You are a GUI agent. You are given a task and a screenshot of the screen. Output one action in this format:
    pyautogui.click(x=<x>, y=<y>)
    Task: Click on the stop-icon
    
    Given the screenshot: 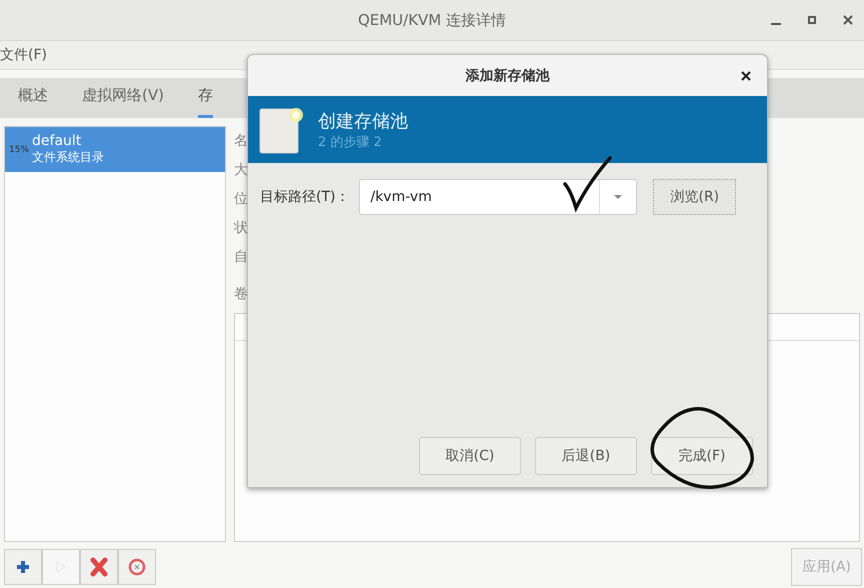 What is the action you would take?
    pyautogui.click(x=137, y=567)
    